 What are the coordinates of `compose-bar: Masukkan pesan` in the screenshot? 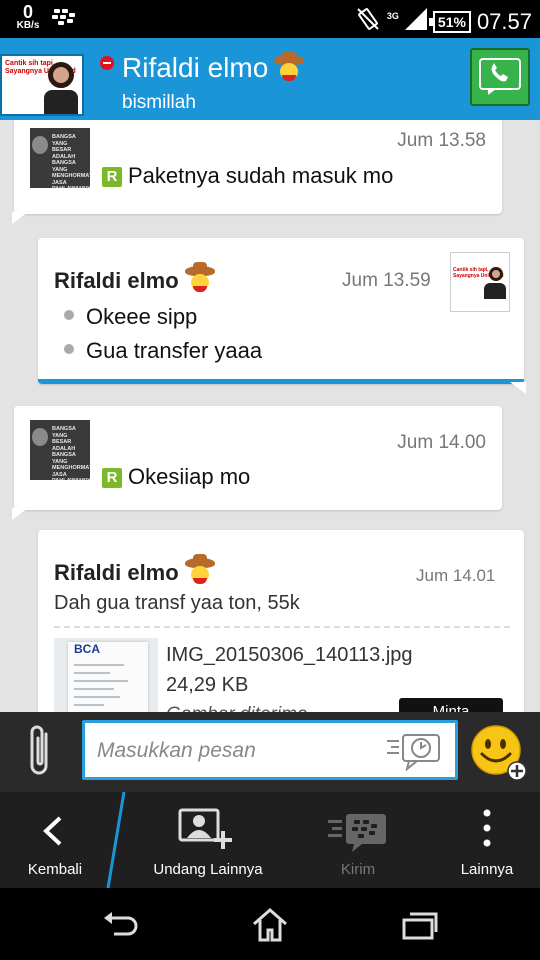 It's located at (270, 752).